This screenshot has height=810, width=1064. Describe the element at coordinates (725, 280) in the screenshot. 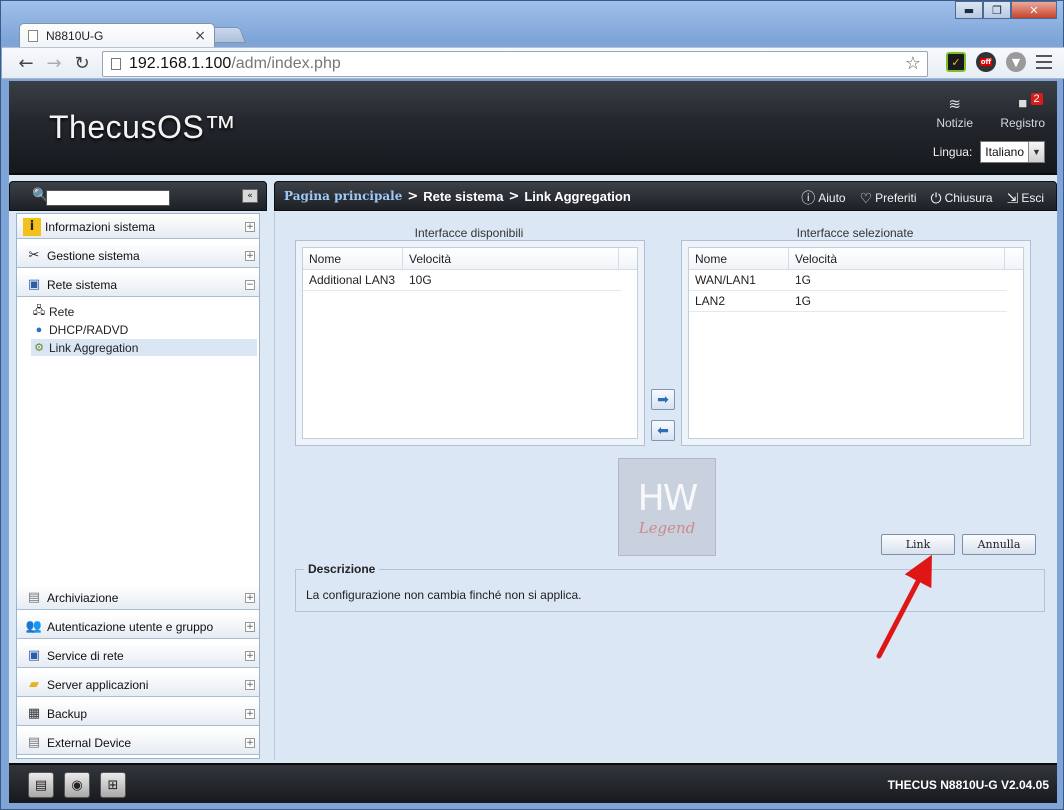

I see `interface-name: WAN/LAN1` at that location.